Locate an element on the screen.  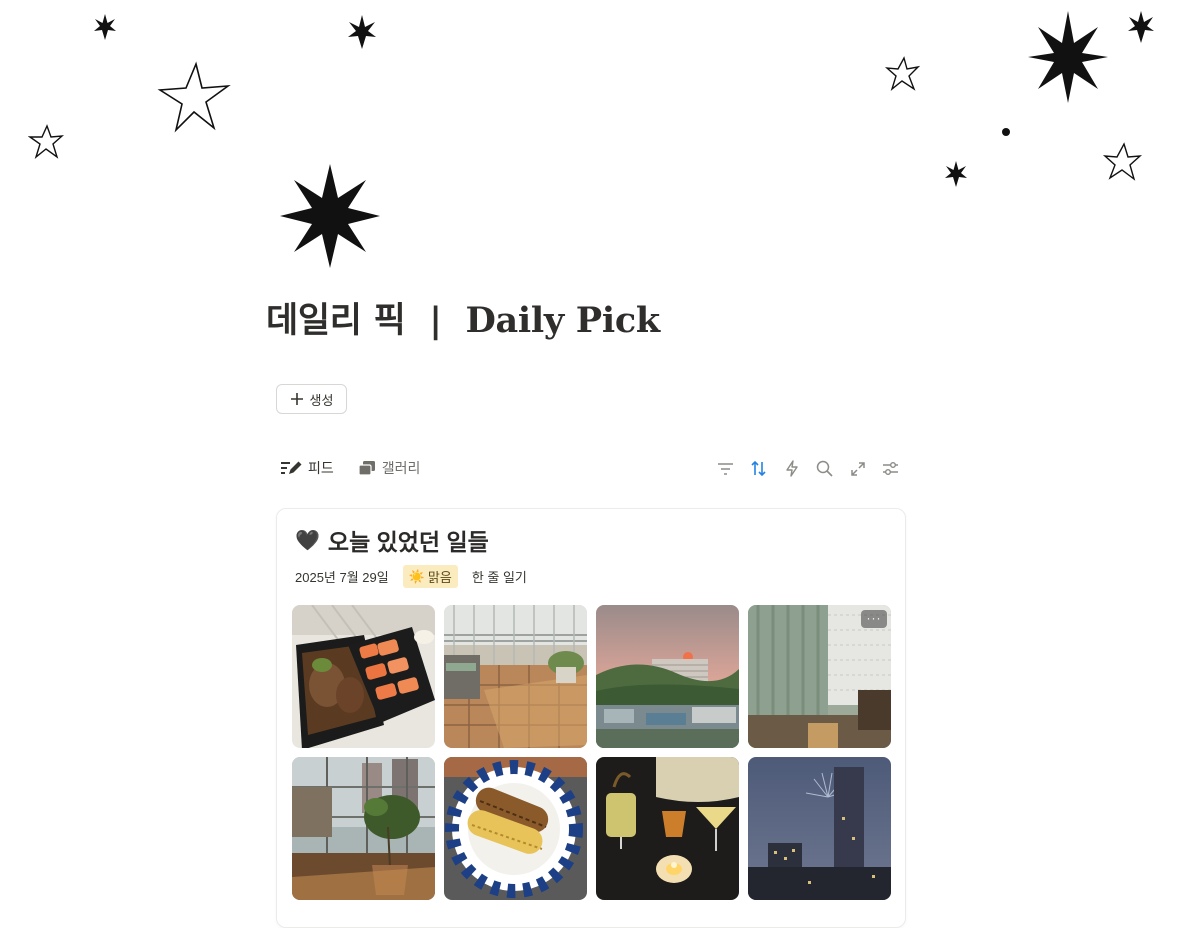
one-line-diary: 한 줄 일기 is located at coordinates (499, 577).